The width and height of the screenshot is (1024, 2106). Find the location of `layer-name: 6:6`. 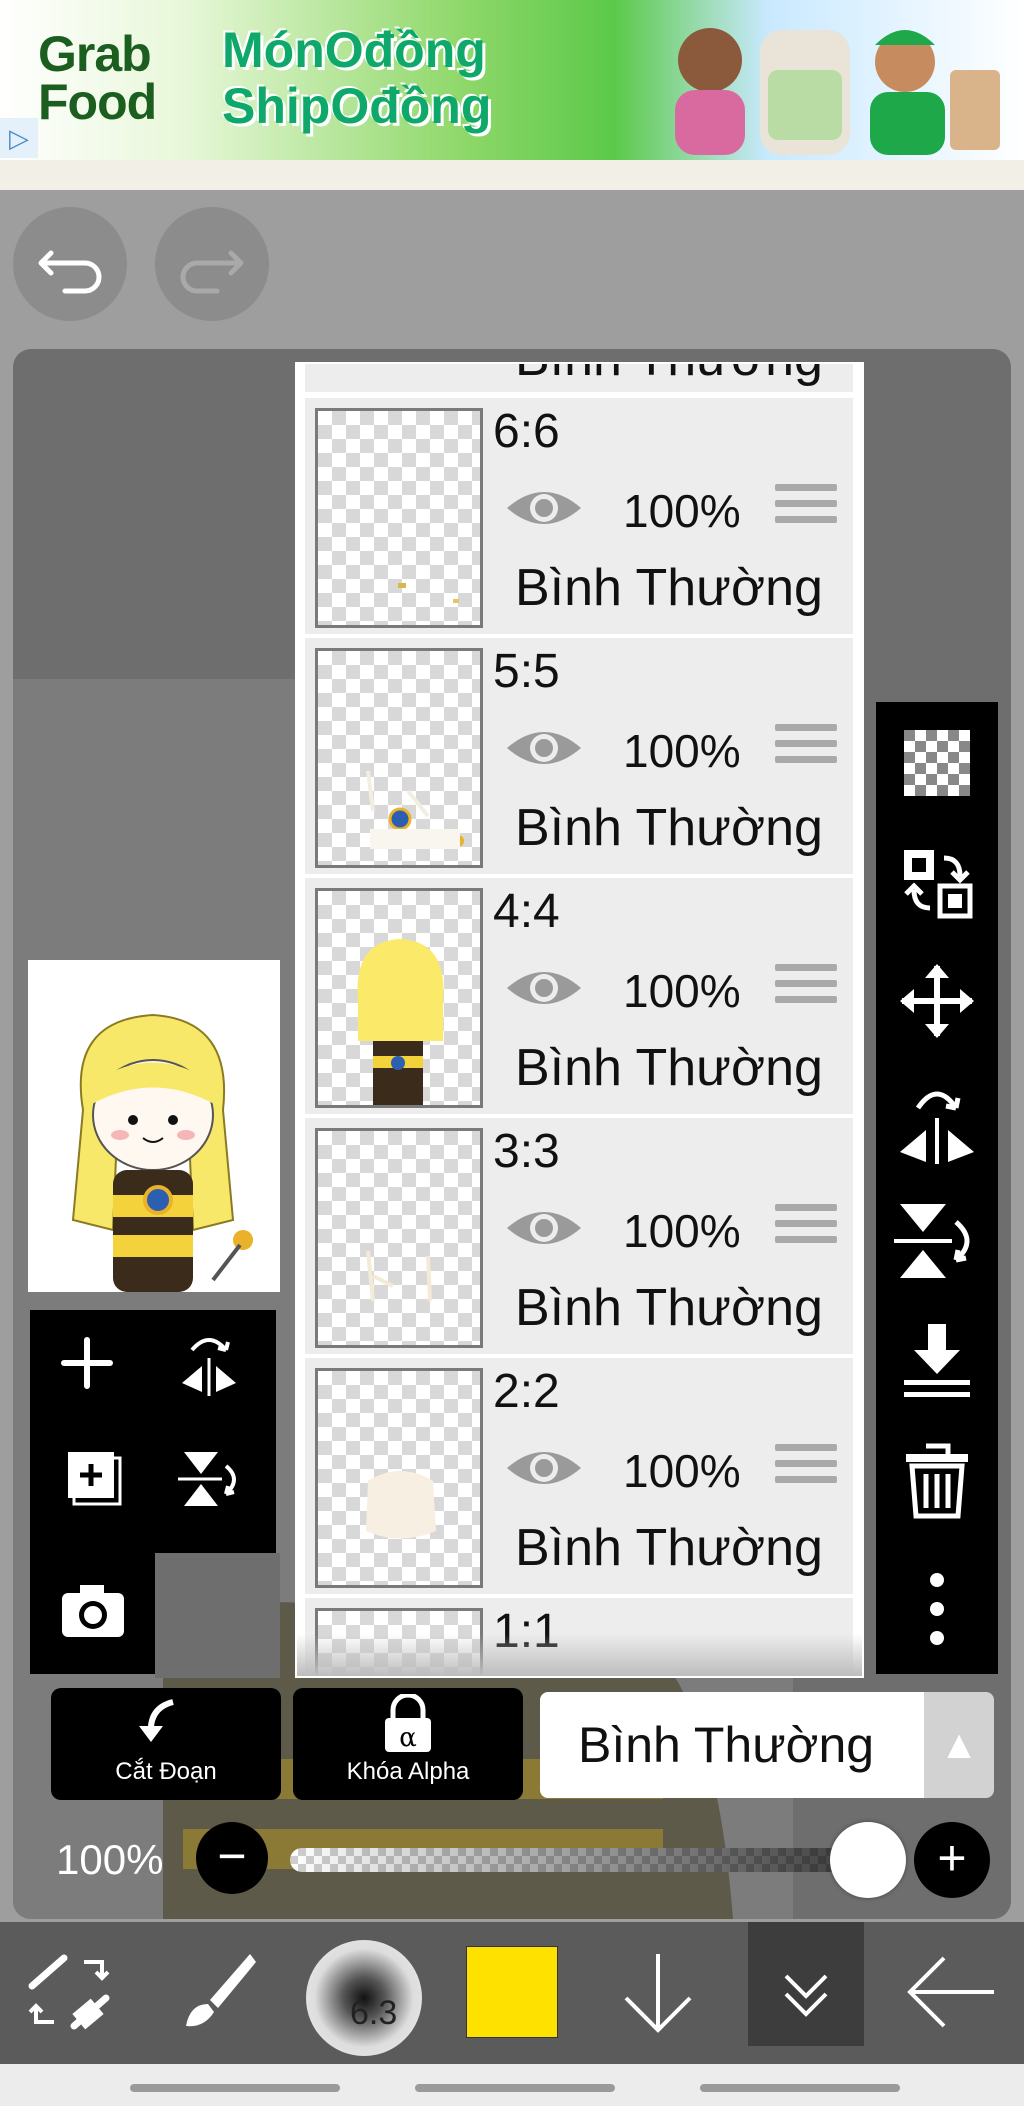

layer-name: 6:6 is located at coordinates (526, 431).